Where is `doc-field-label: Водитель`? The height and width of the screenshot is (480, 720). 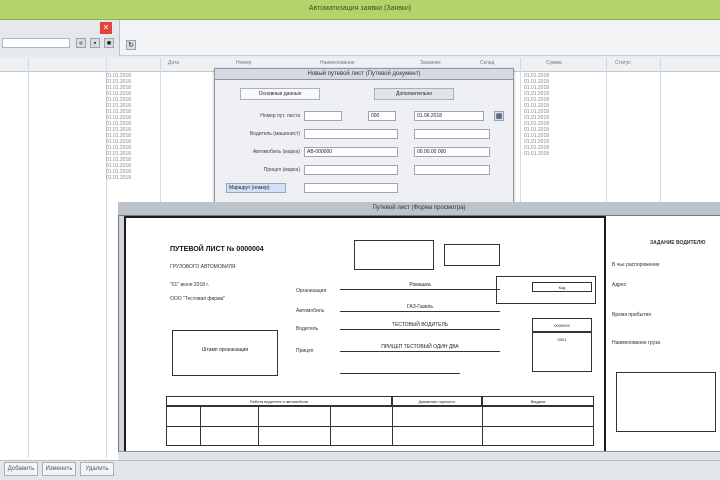 doc-field-label: Водитель is located at coordinates (307, 329).